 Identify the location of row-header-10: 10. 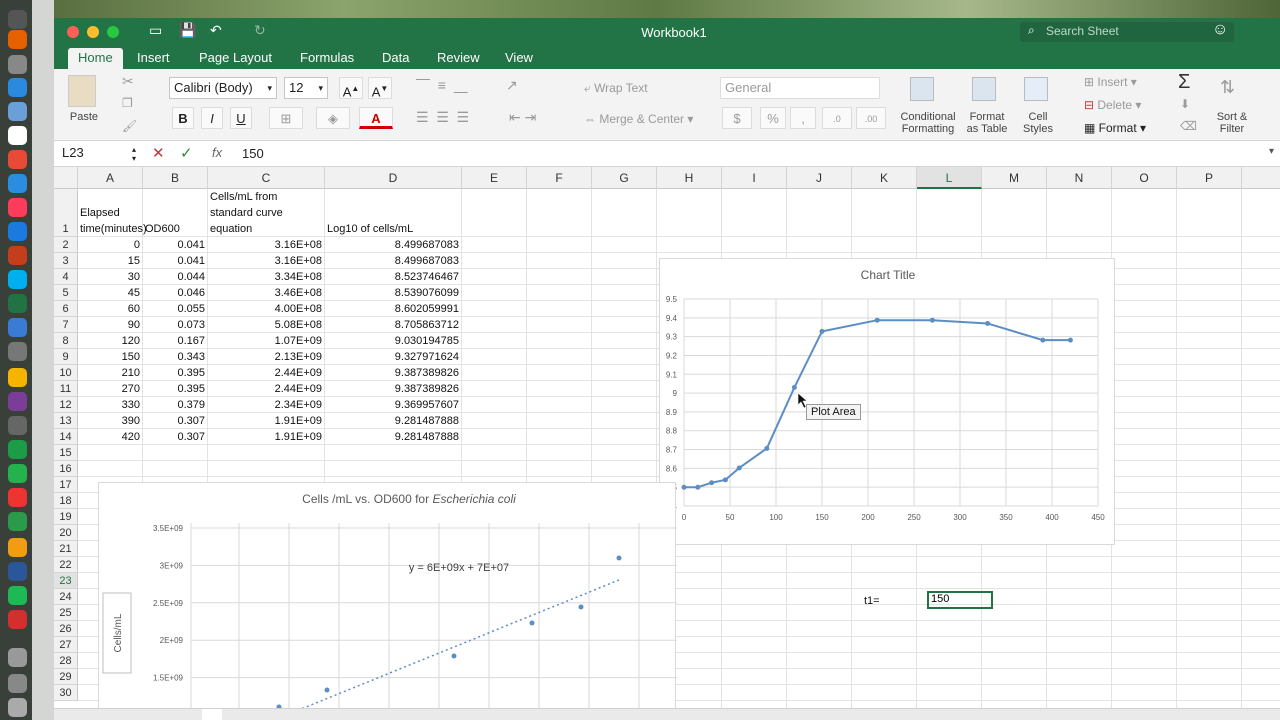
(66, 373).